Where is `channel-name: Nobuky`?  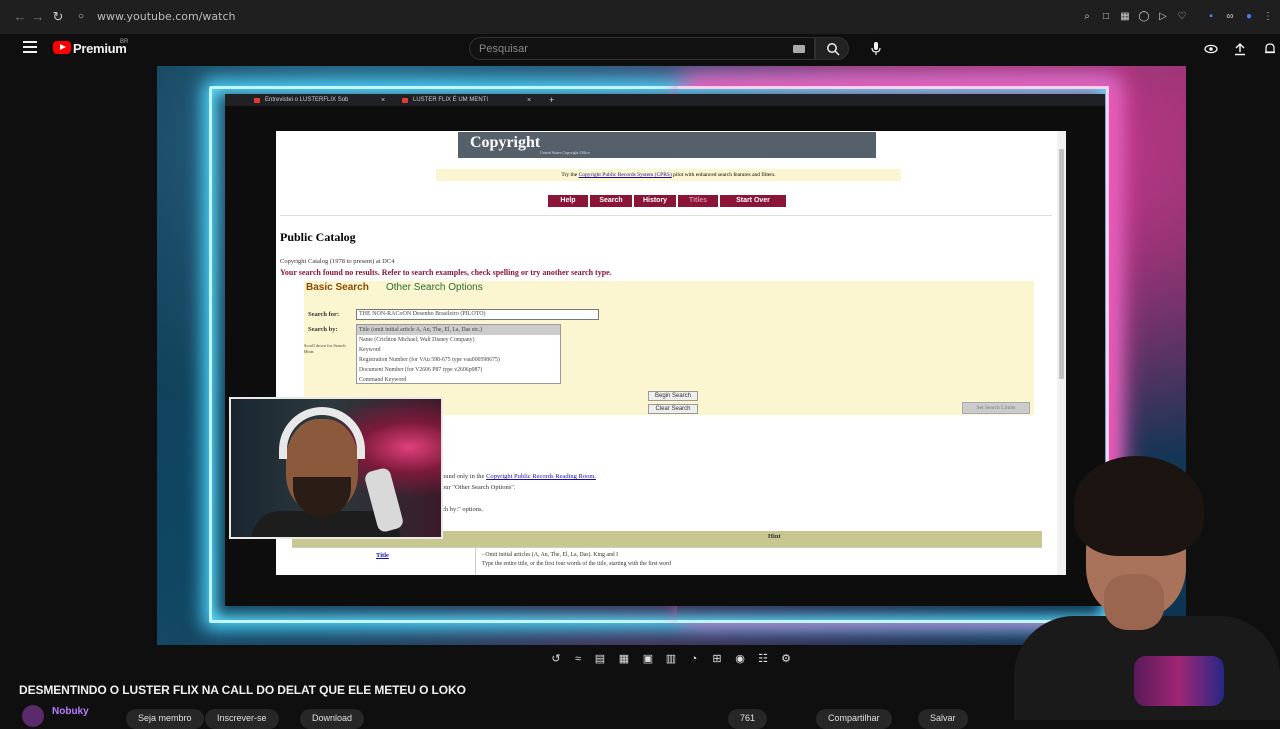
channel-name: Nobuky is located at coordinates (70, 711).